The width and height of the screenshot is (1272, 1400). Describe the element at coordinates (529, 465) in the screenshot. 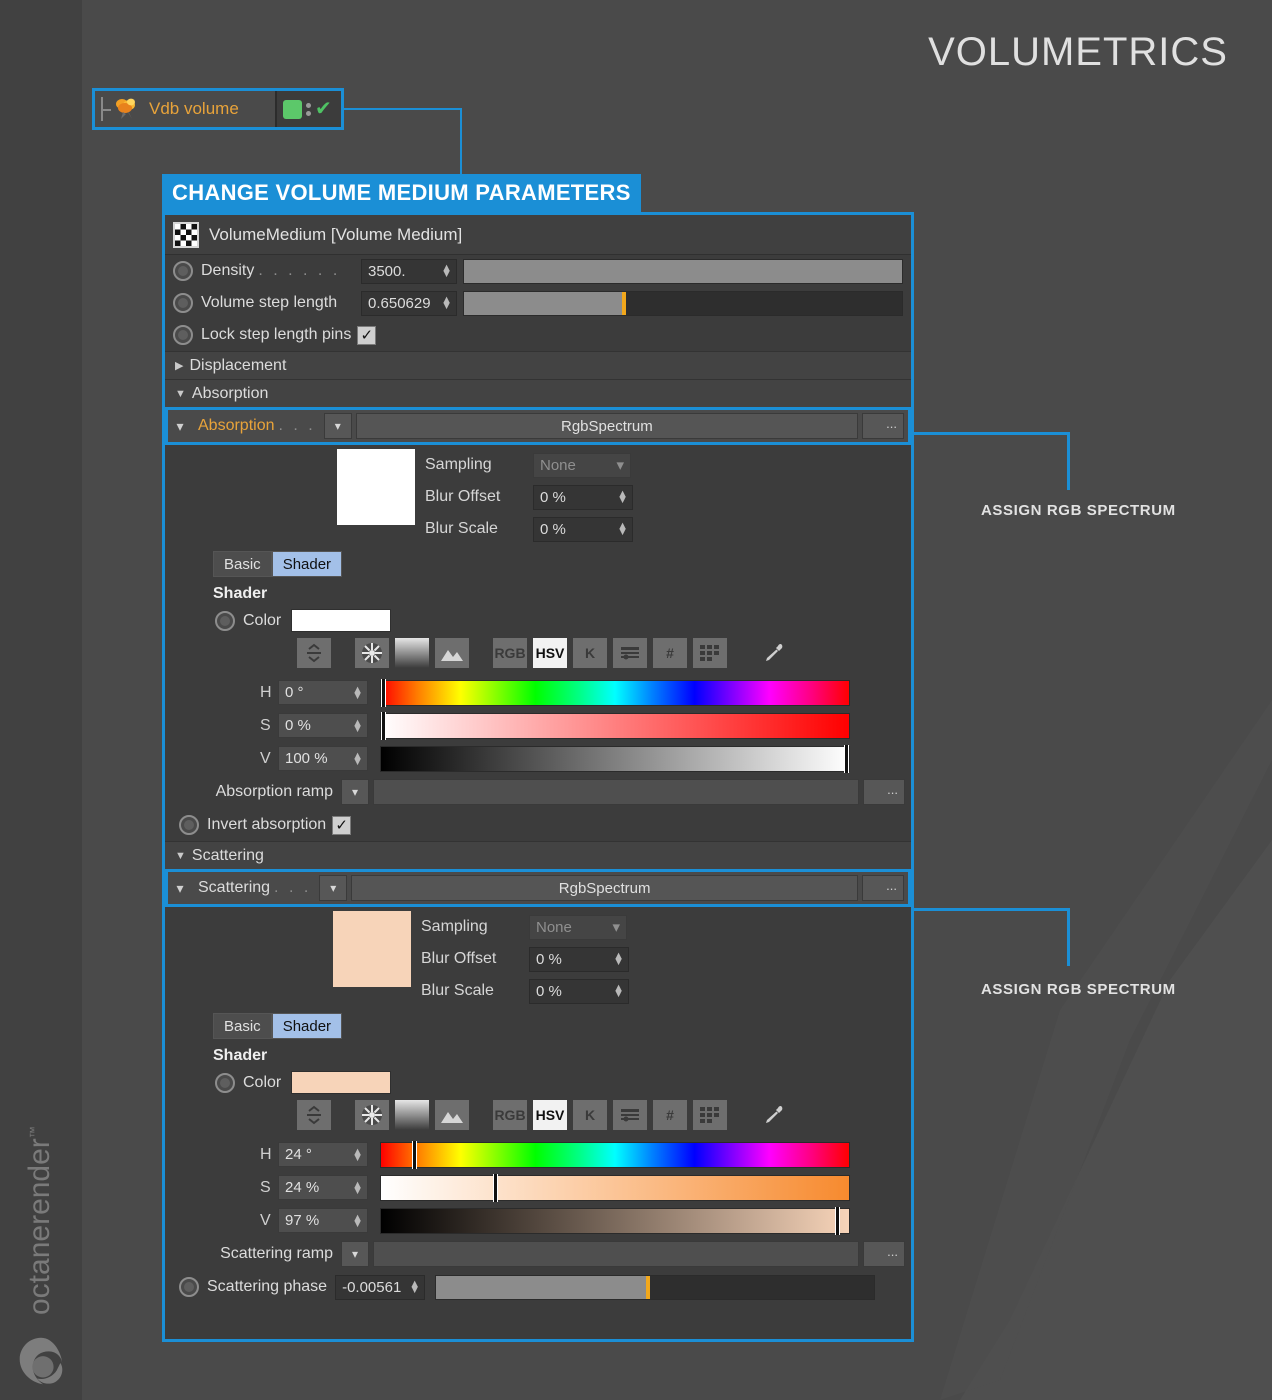

I see `absorption-sampling-row: Sampling None ▾` at that location.